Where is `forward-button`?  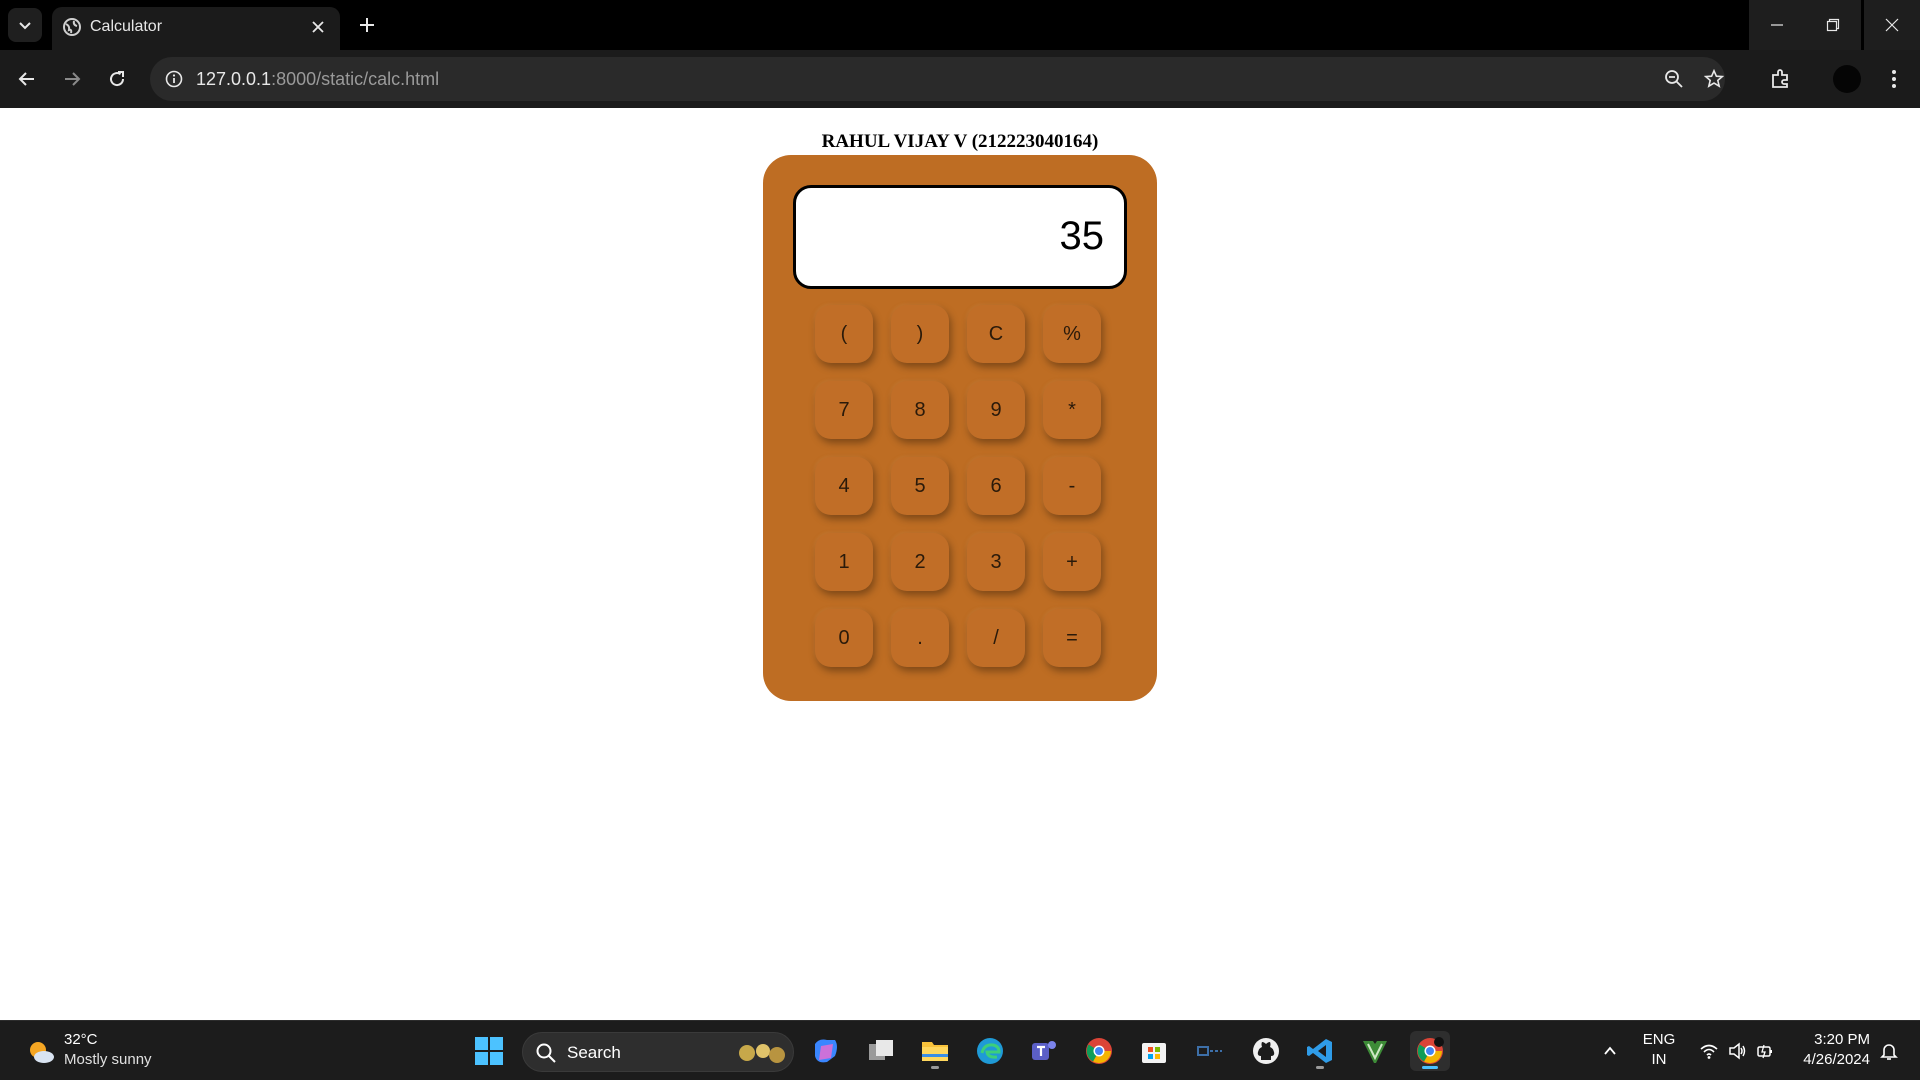 forward-button is located at coordinates (72, 79).